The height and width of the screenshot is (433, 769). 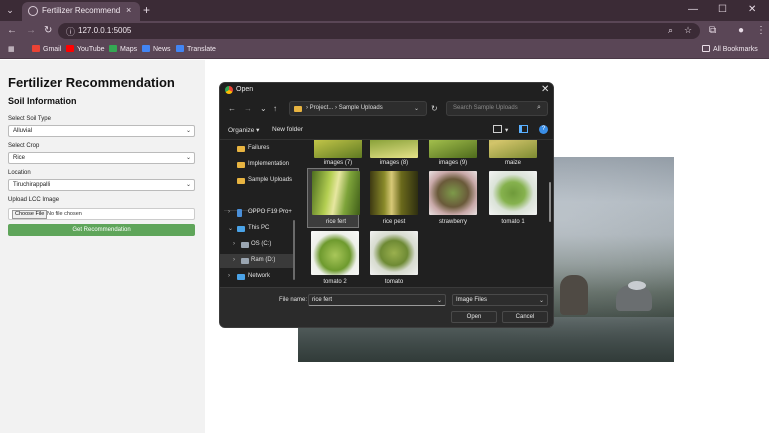 I want to click on bookmark-translate: Translate, so click(x=196, y=49).